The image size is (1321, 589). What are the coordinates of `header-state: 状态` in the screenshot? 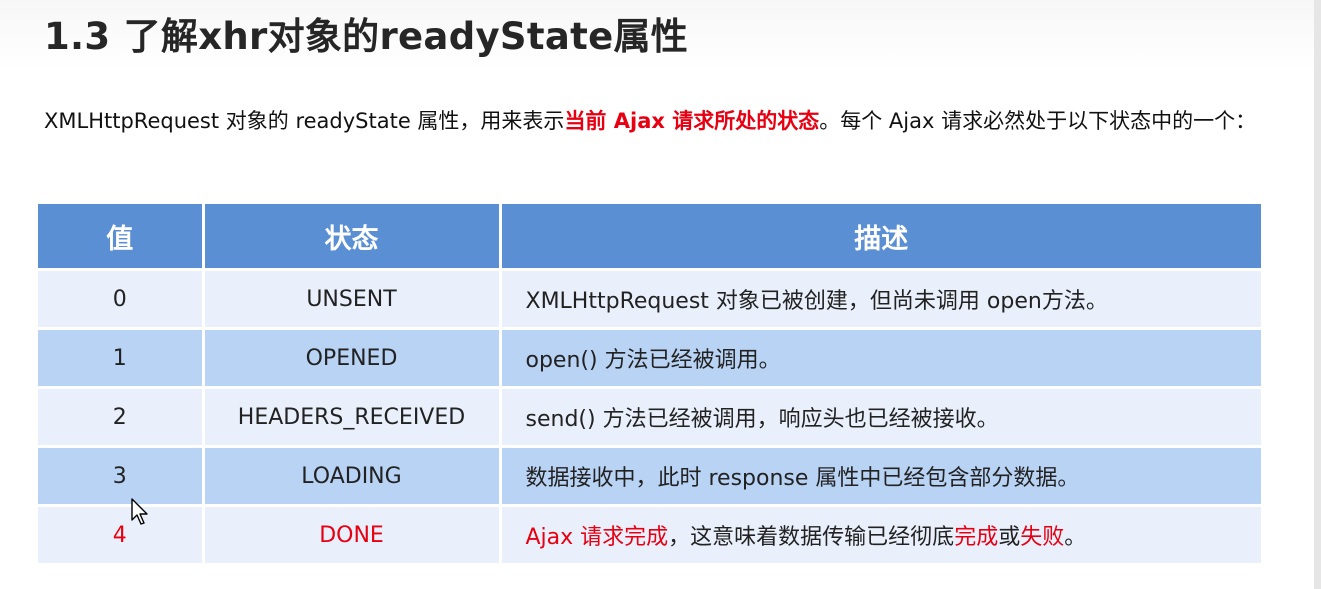 It's located at (352, 237).